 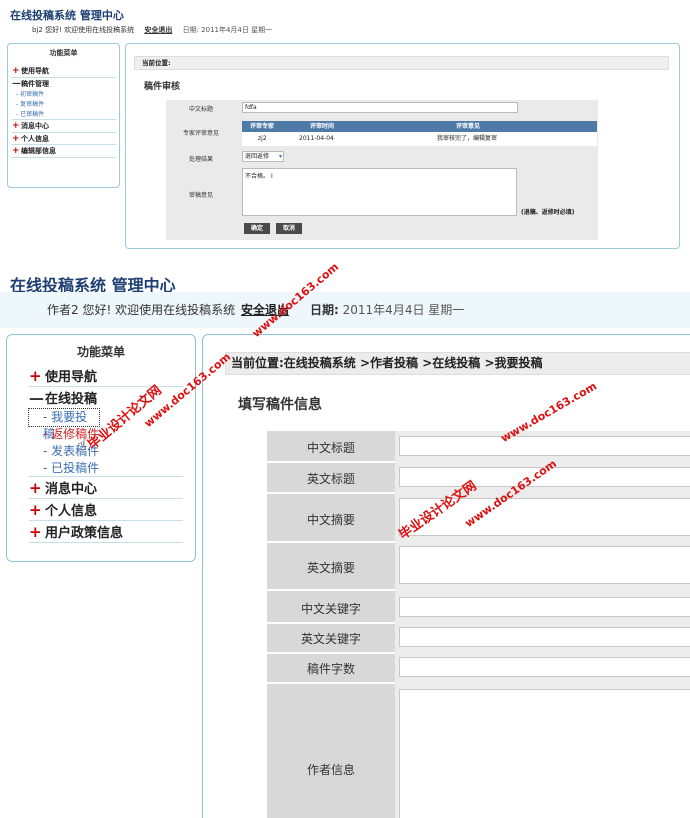 I want to click on breadcrumb: 当前位置:在线投稿系统 >作者投稿 >在线投稿 >我要投稿, so click(x=457, y=363).